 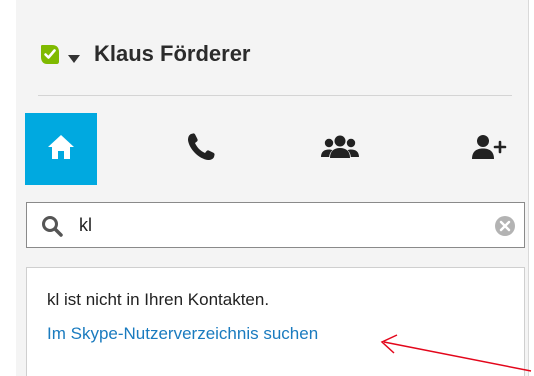 What do you see at coordinates (269, 225) in the screenshot?
I see `search-input` at bounding box center [269, 225].